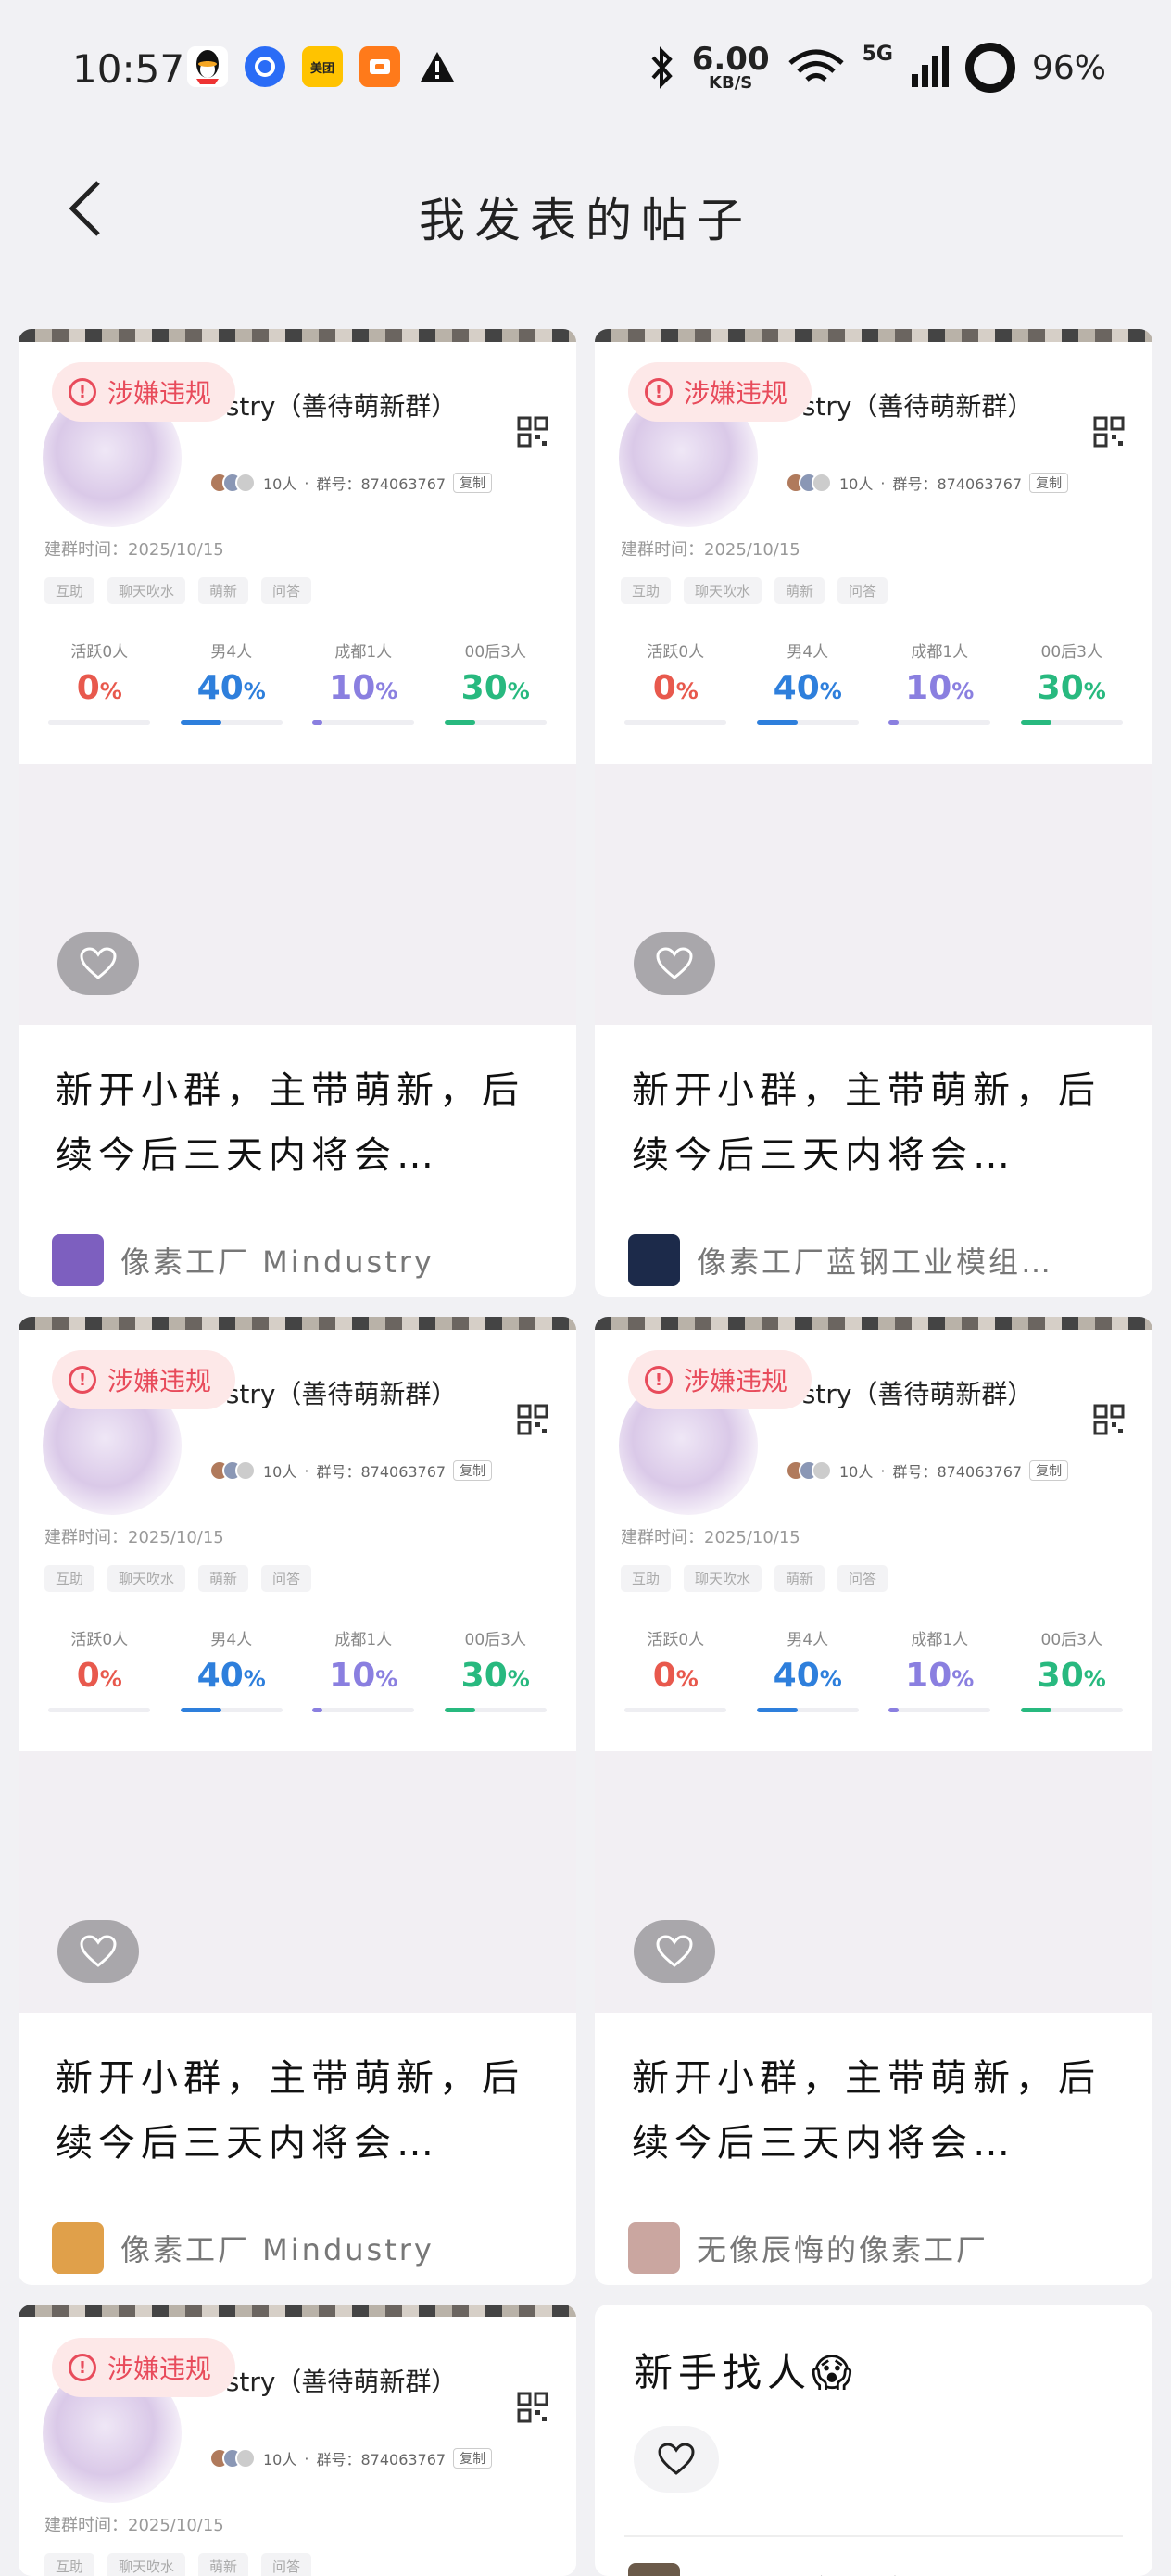  What do you see at coordinates (277, 2249) in the screenshot?
I see `author-name: 像素工厂 Mindustry` at bounding box center [277, 2249].